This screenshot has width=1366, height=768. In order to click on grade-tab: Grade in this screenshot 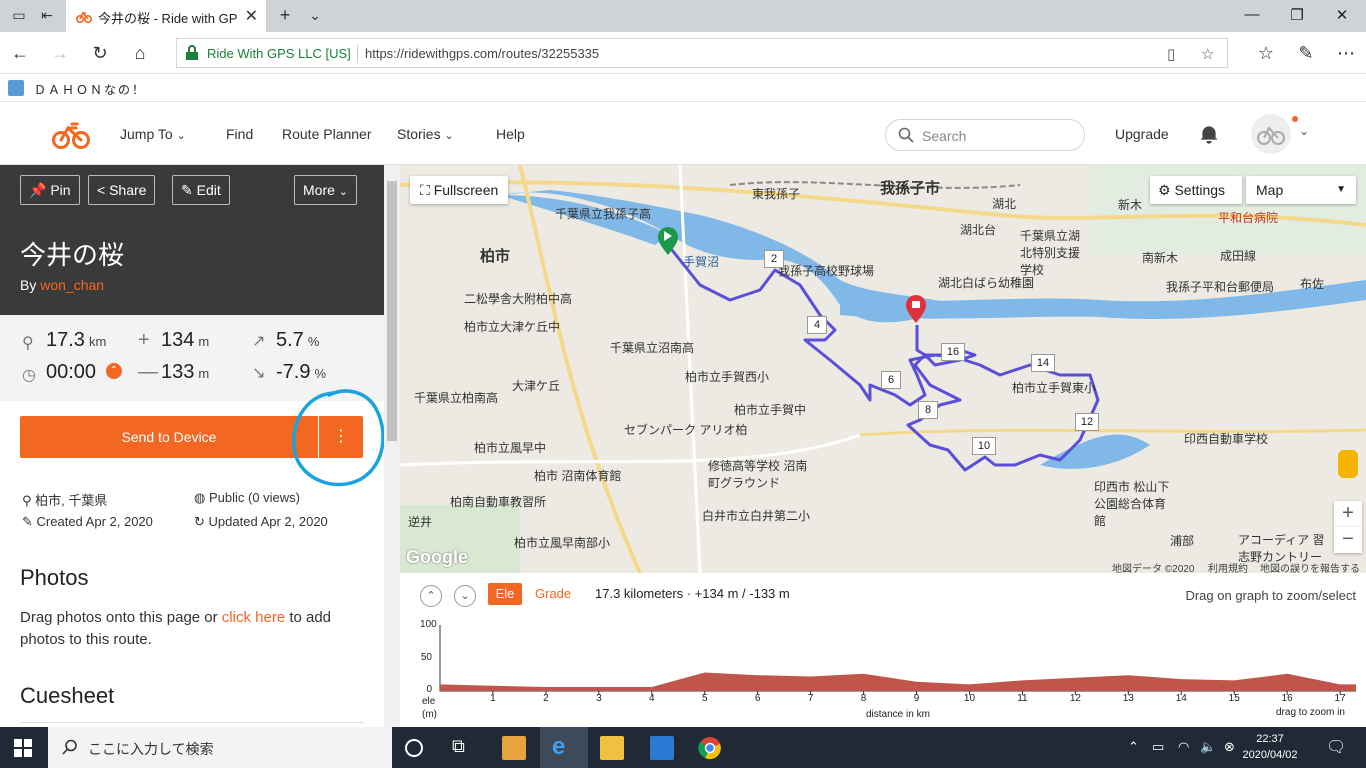, I will do `click(553, 593)`.